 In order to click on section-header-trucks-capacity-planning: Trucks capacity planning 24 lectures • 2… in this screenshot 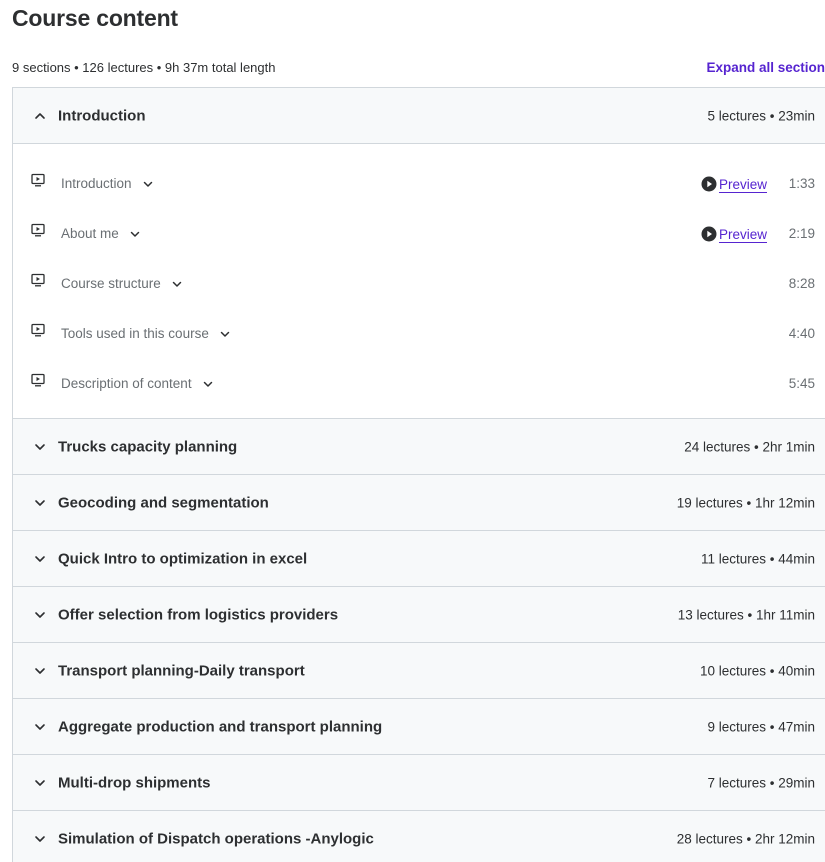, I will do `click(419, 447)`.